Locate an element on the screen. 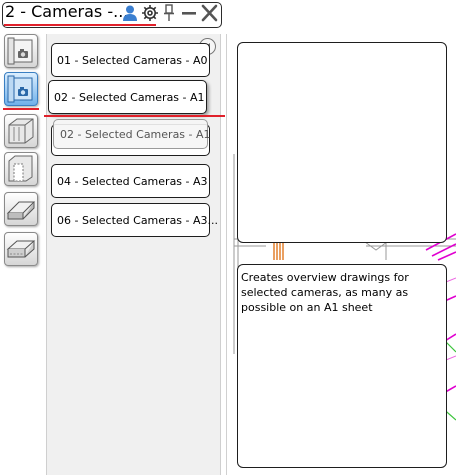 This screenshot has width=456, height=475. close-icon is located at coordinates (209, 13).